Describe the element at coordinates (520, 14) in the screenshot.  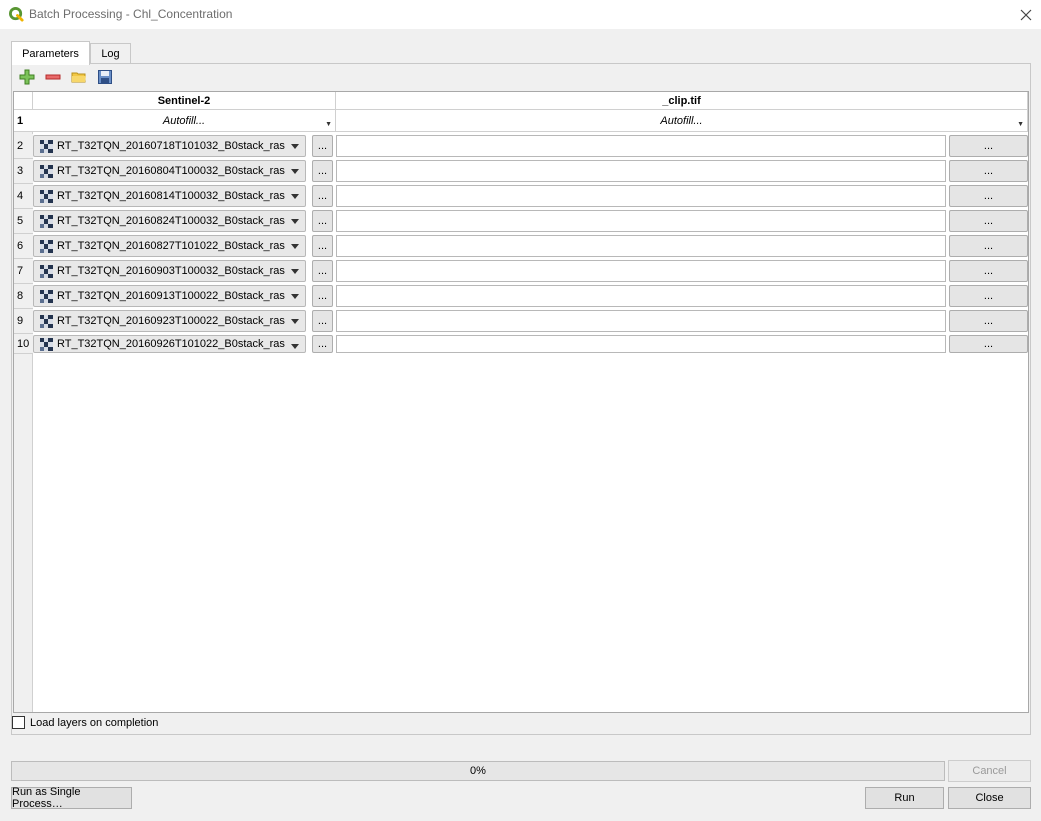
I see `title-bar: Batch Processing - Chl_Concentration` at that location.